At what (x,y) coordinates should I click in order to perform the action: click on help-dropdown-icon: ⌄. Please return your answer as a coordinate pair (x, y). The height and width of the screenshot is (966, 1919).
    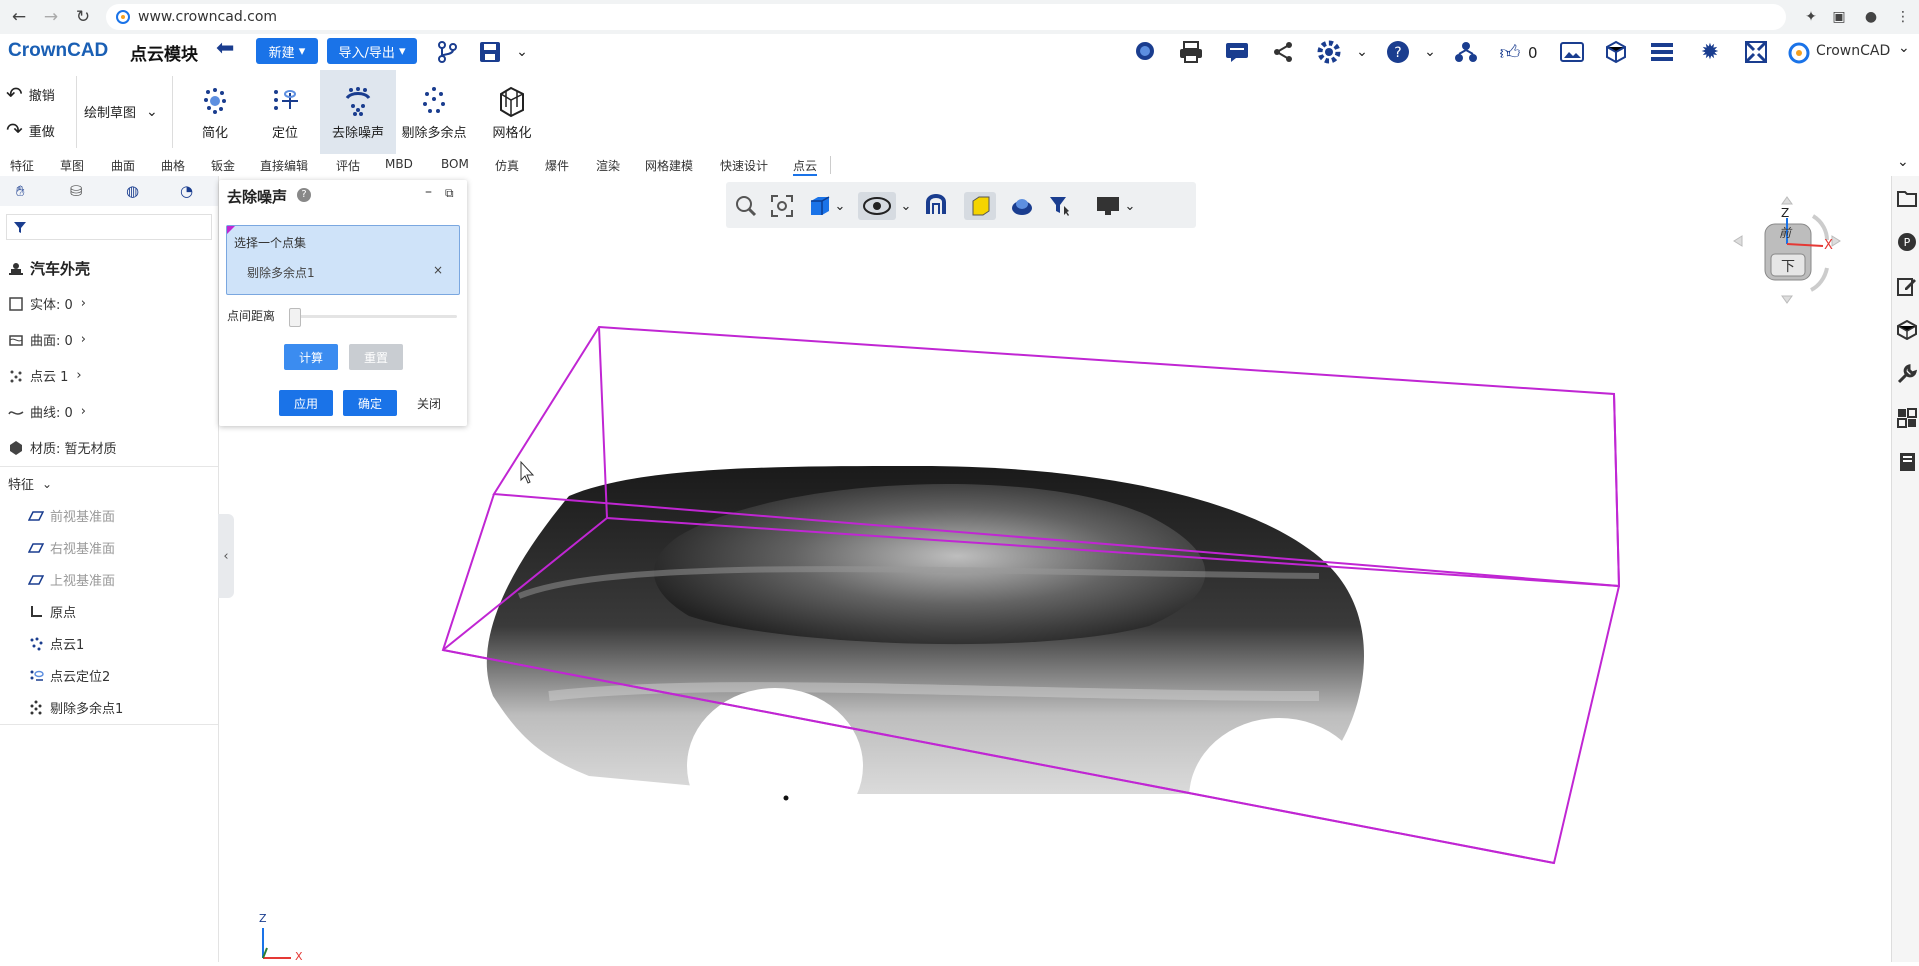
    Looking at the image, I should click on (1430, 52).